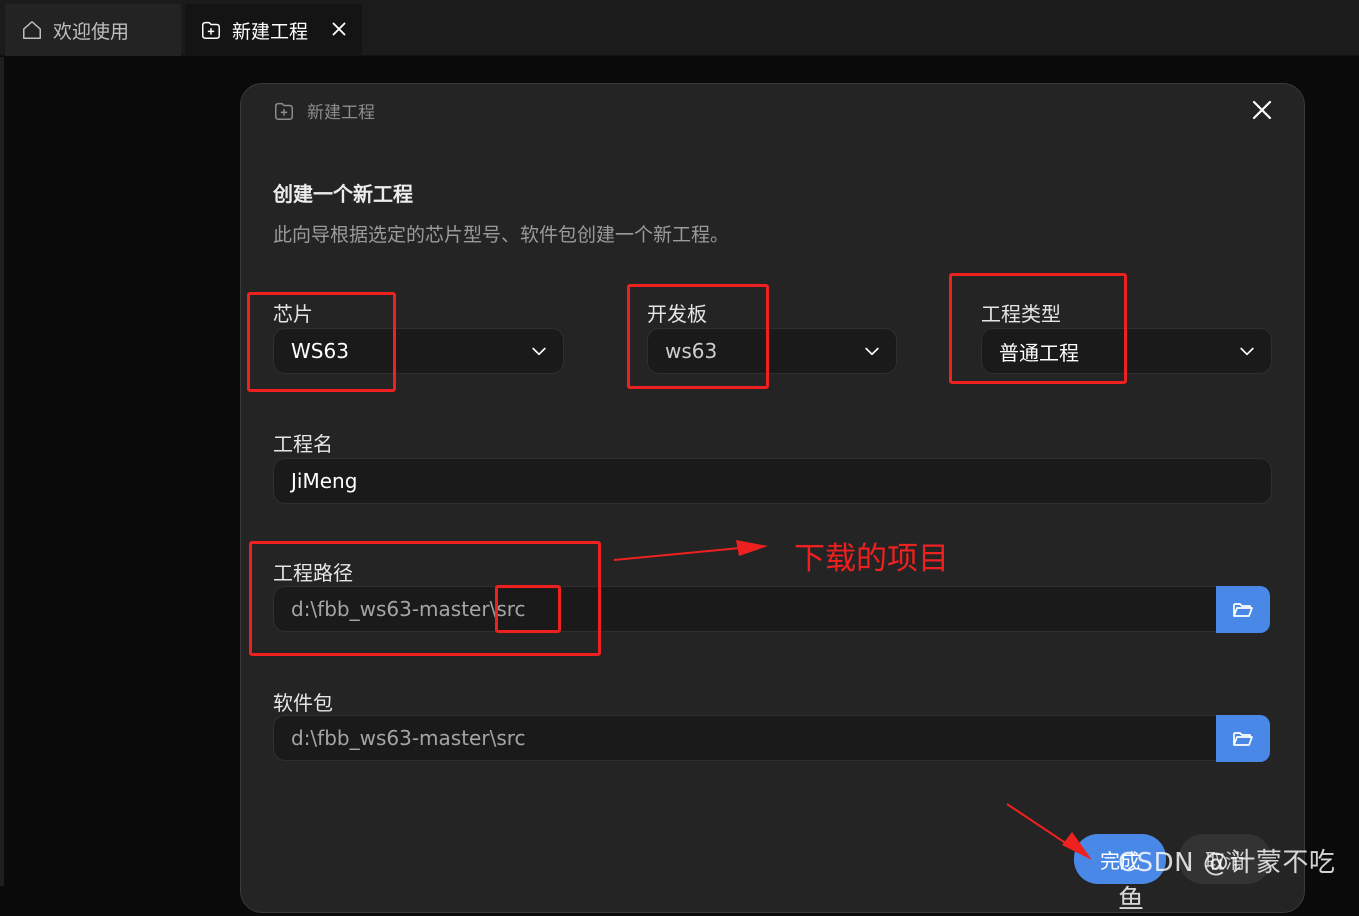 This screenshot has height=916, width=1359. What do you see at coordinates (745, 738) in the screenshot?
I see `sdk-package-input: d:\fbb_ws63-master\src` at bounding box center [745, 738].